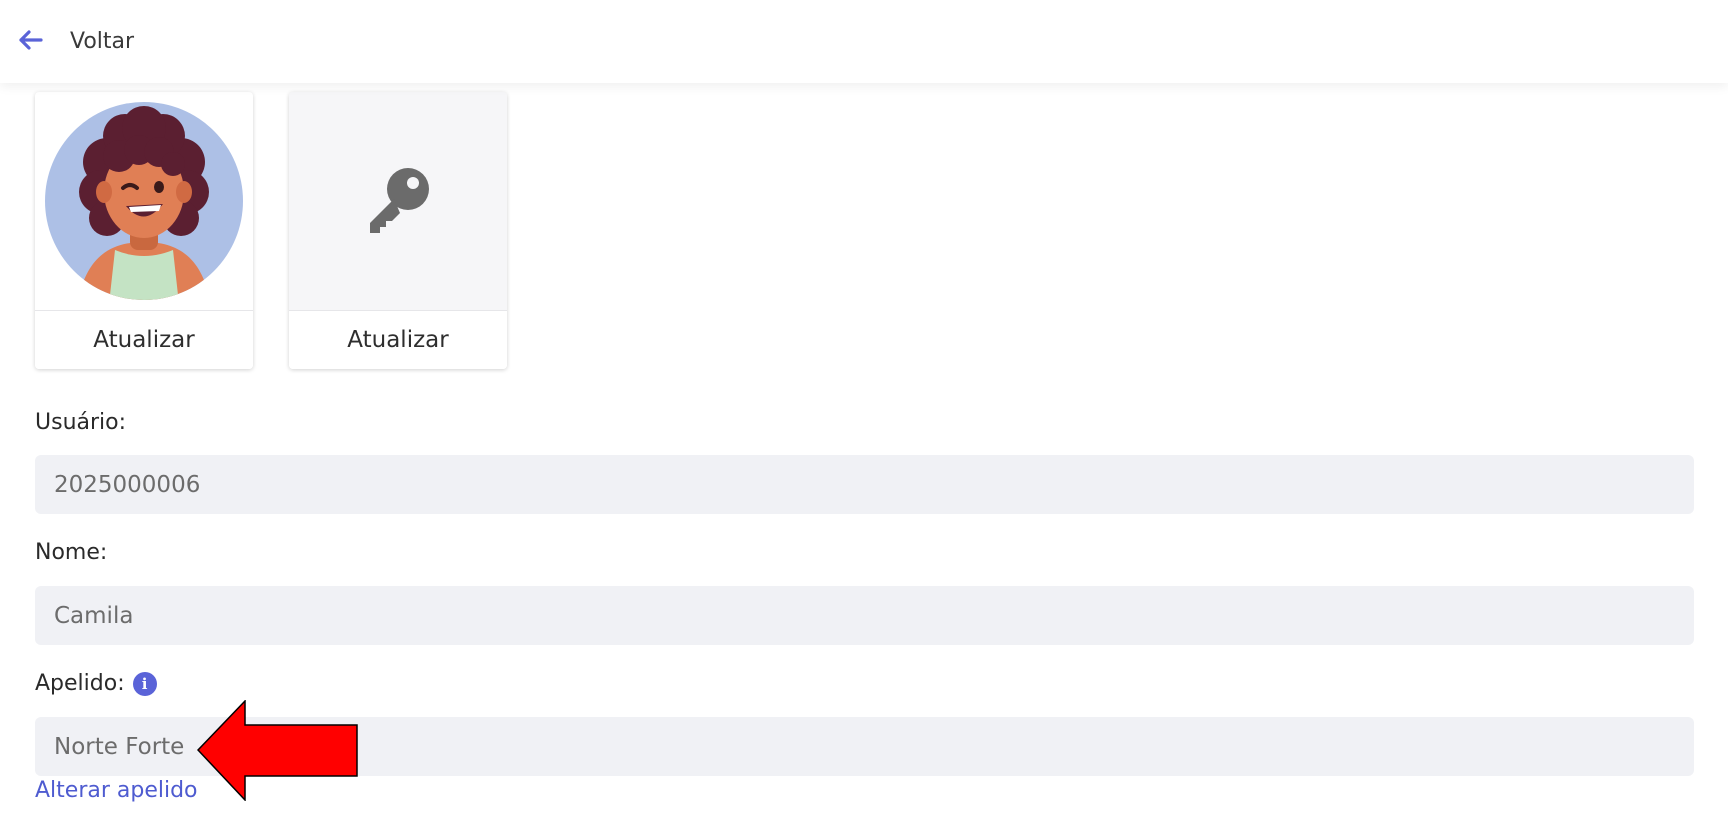  What do you see at coordinates (277, 750) in the screenshot?
I see `red-arrow-annotation` at bounding box center [277, 750].